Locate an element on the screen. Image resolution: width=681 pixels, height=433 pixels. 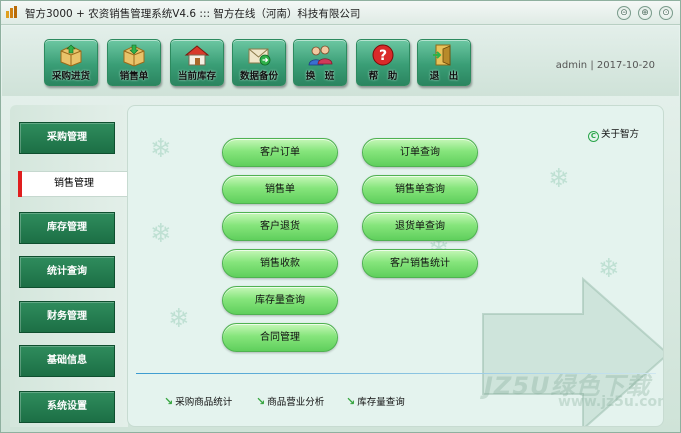
quick-link-label: 库存量查询 is located at coordinates (381, 402).